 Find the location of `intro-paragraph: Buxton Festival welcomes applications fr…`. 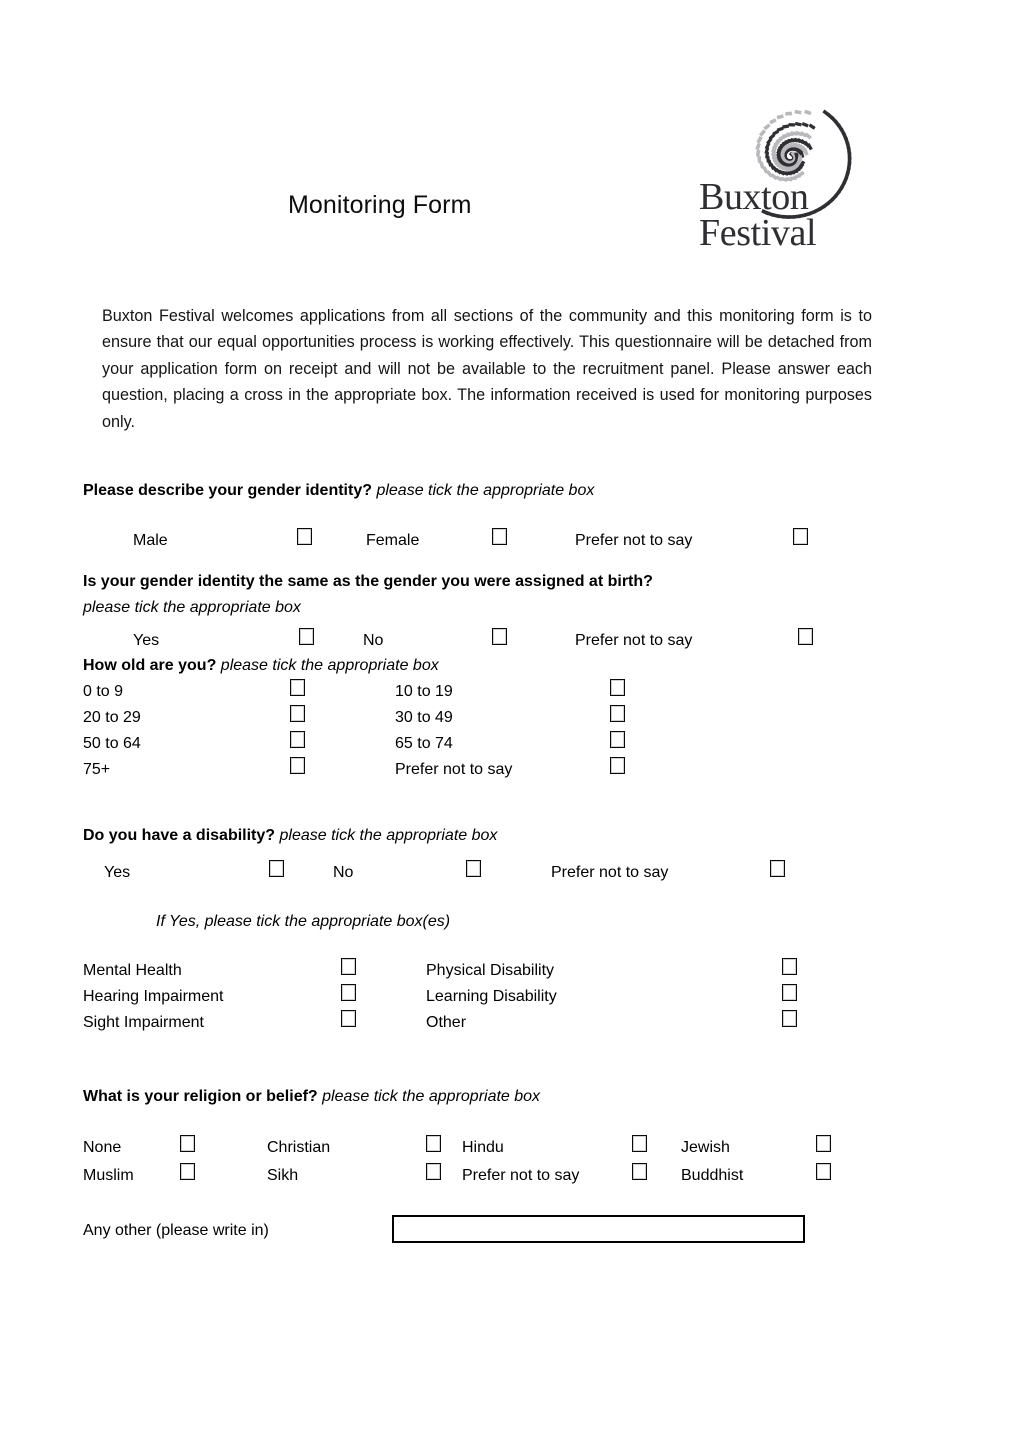

intro-paragraph: Buxton Festival welcomes applications fr… is located at coordinates (487, 369).